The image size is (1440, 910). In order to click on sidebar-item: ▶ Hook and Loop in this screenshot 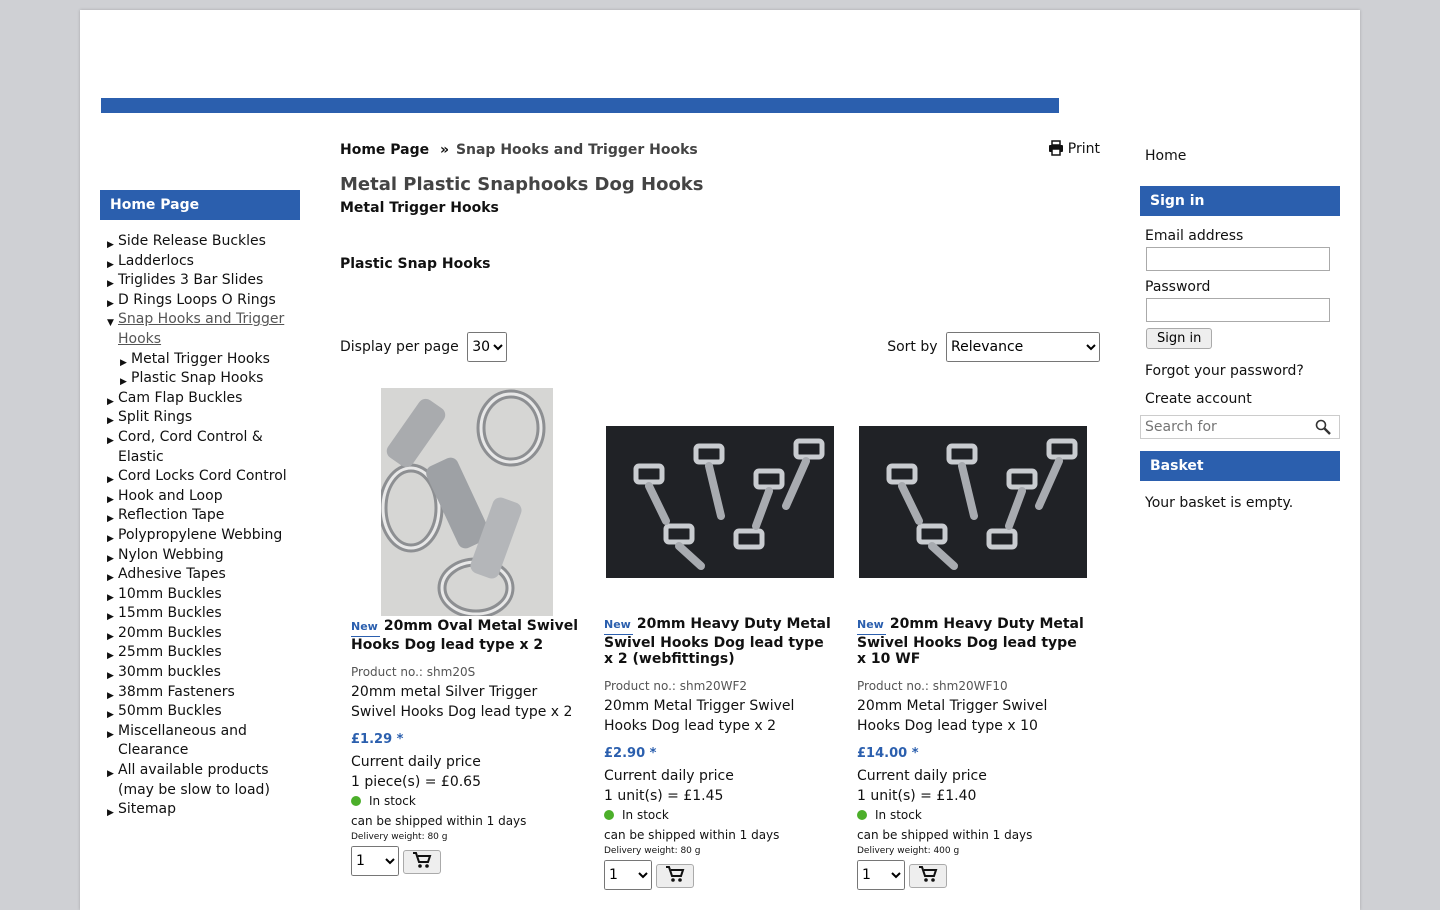, I will do `click(200, 497)`.